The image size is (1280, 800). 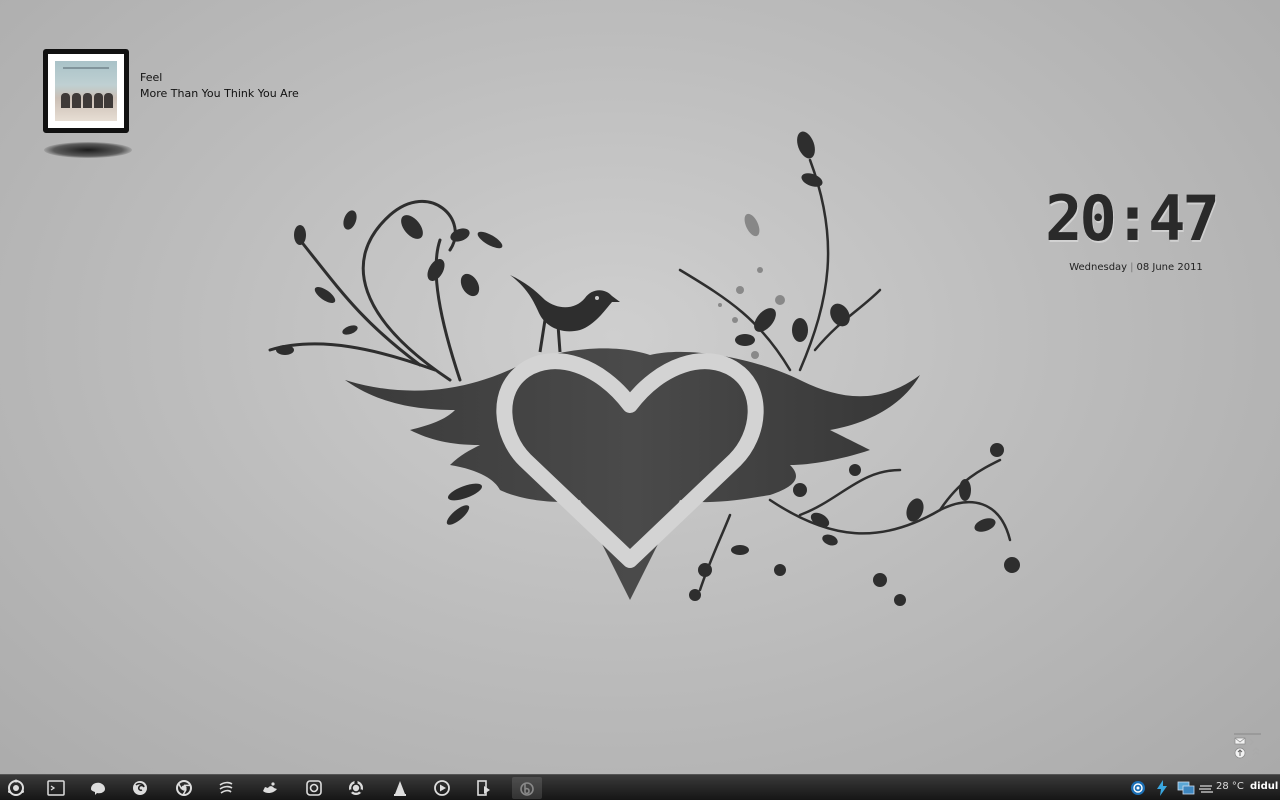 What do you see at coordinates (98, 788) in the screenshot?
I see `pidgin-icon` at bounding box center [98, 788].